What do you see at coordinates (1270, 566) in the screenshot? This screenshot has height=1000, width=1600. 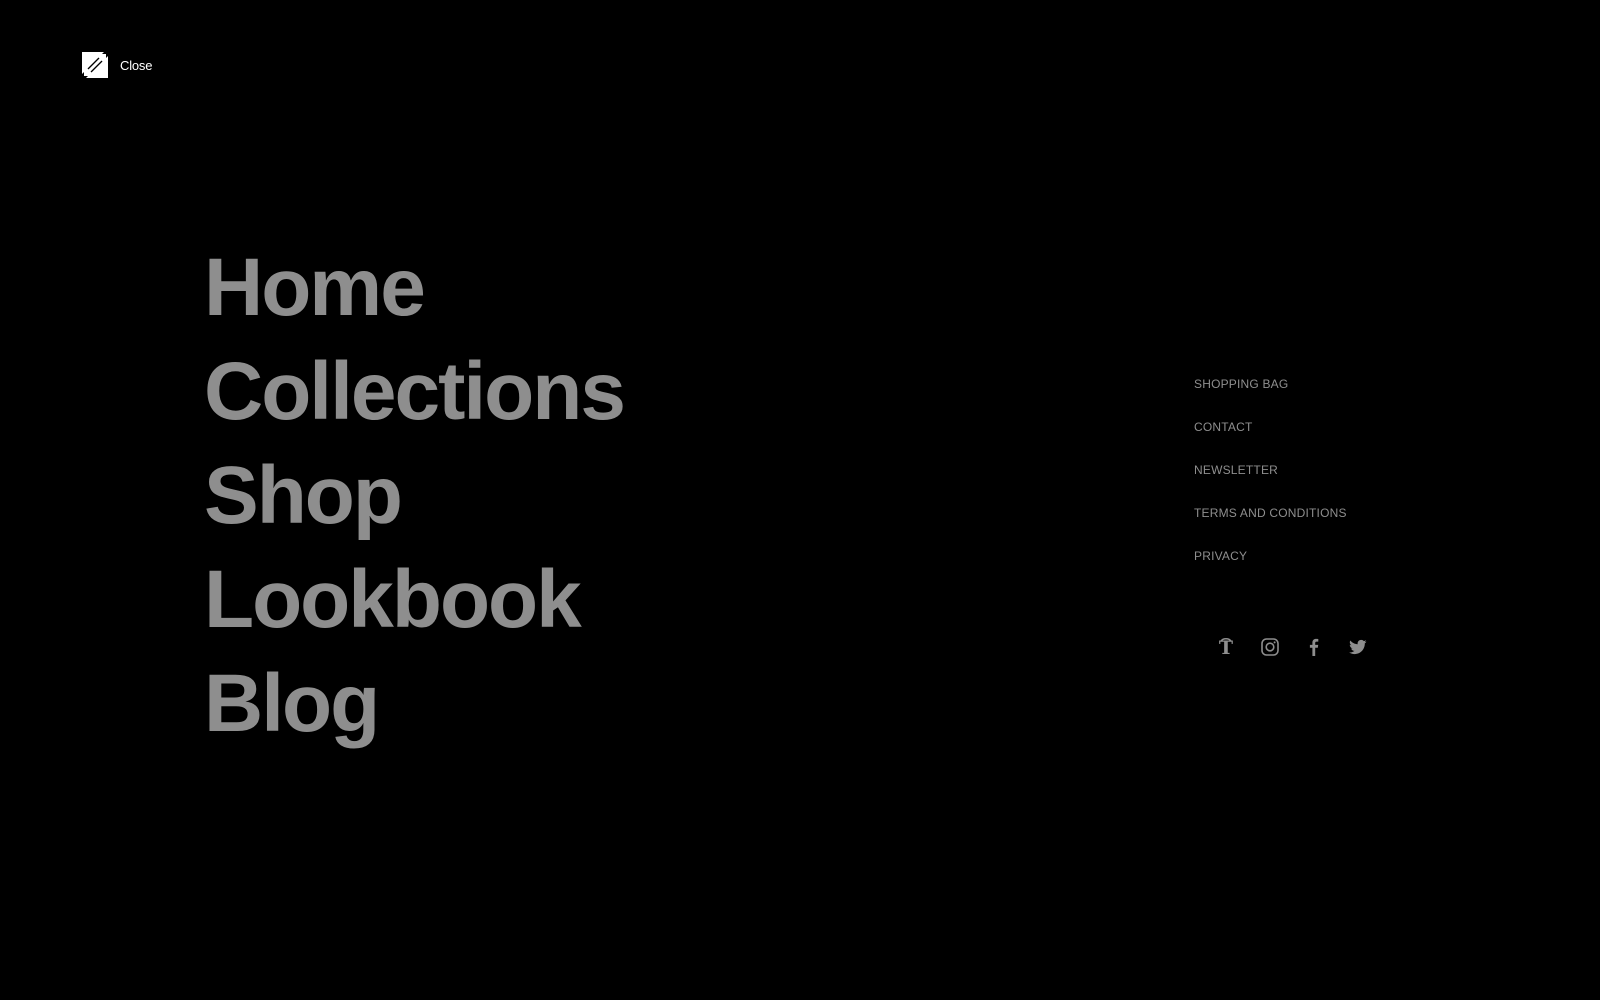 I see `secondary-nav-item-privacy: PRIVACY` at bounding box center [1270, 566].